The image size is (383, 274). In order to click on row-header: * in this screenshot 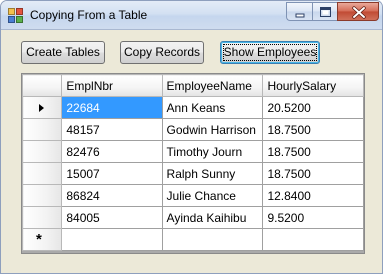, I will do `click(42, 239)`.